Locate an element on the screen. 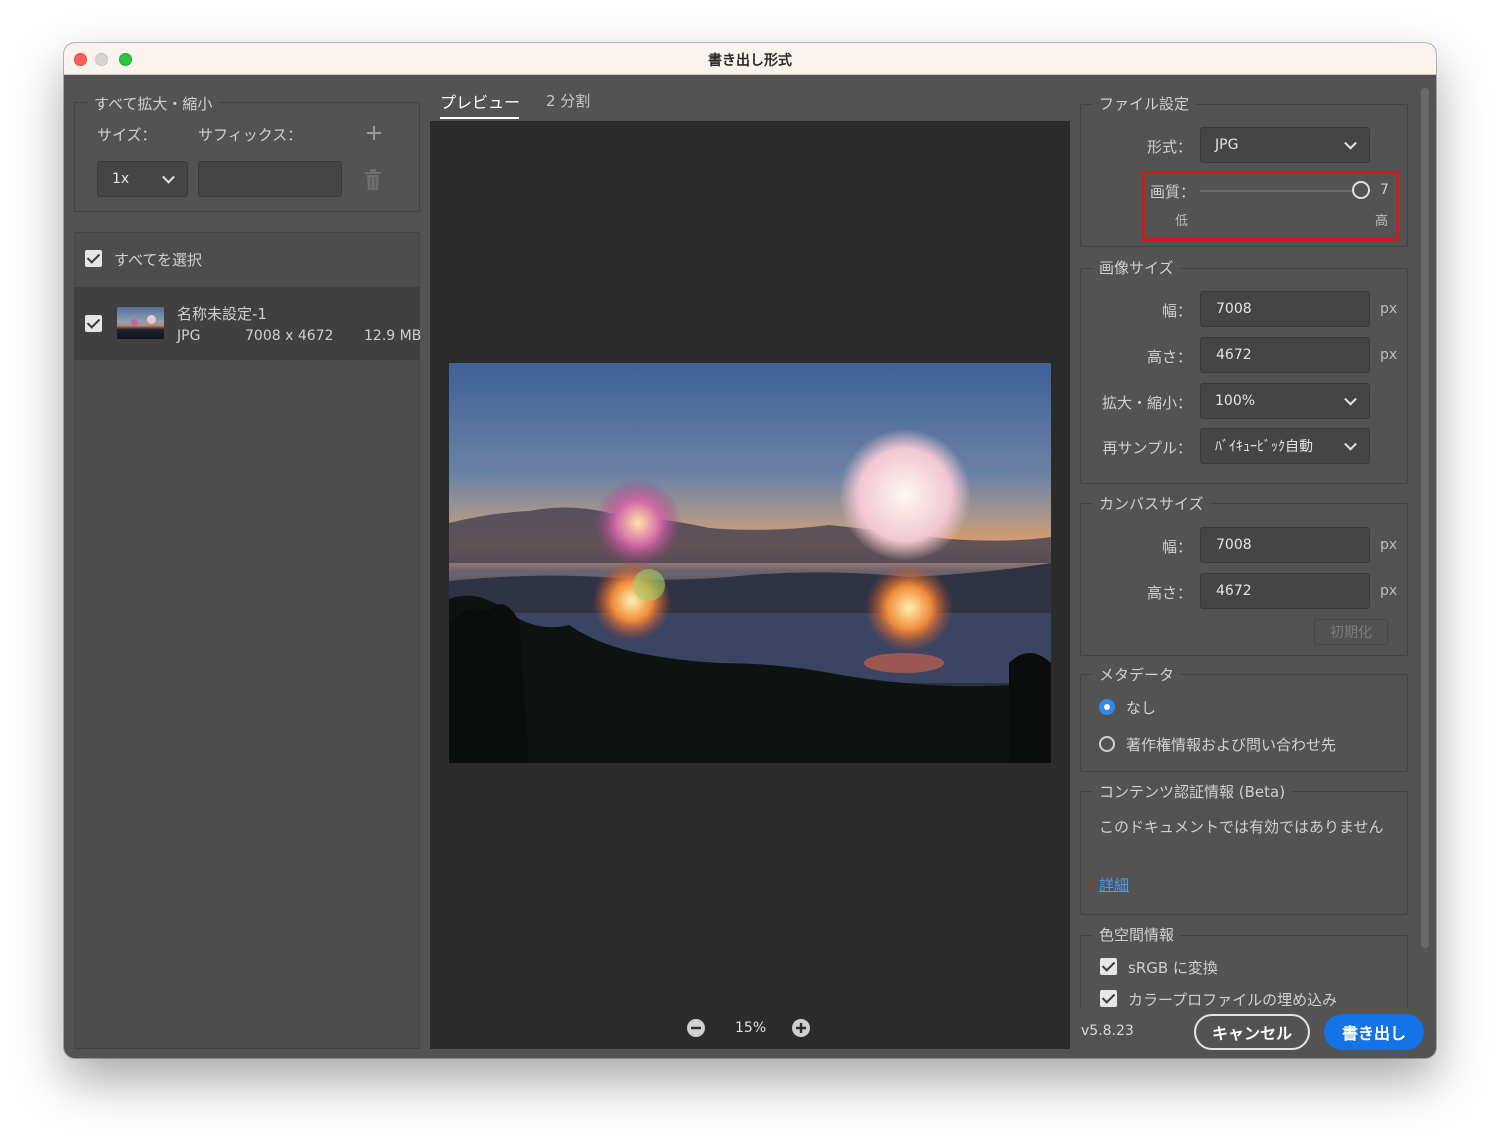  scale-label: 拡大・縮小： is located at coordinates (1146, 403).